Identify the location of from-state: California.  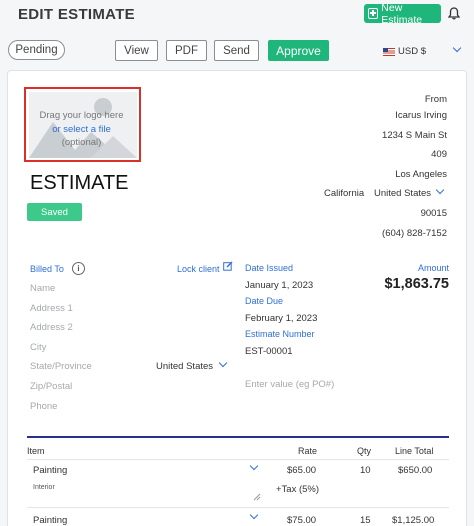
(344, 193).